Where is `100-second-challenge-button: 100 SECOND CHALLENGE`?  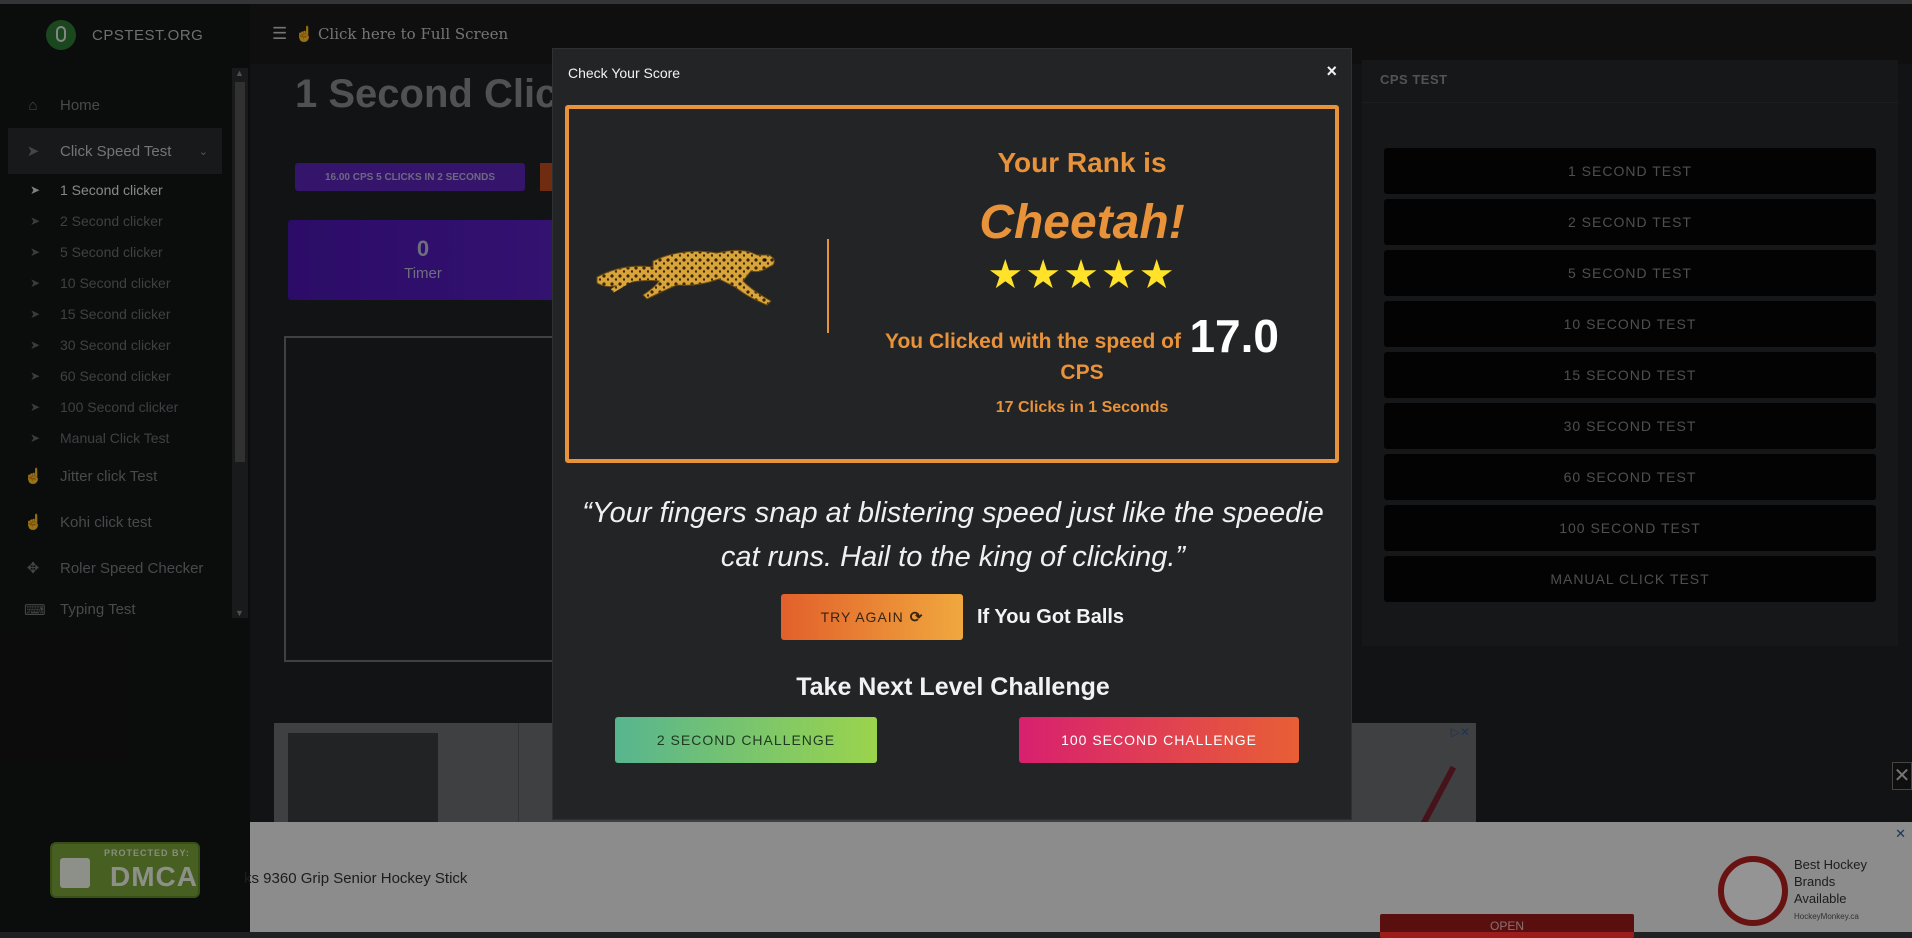 100-second-challenge-button: 100 SECOND CHALLENGE is located at coordinates (1159, 740).